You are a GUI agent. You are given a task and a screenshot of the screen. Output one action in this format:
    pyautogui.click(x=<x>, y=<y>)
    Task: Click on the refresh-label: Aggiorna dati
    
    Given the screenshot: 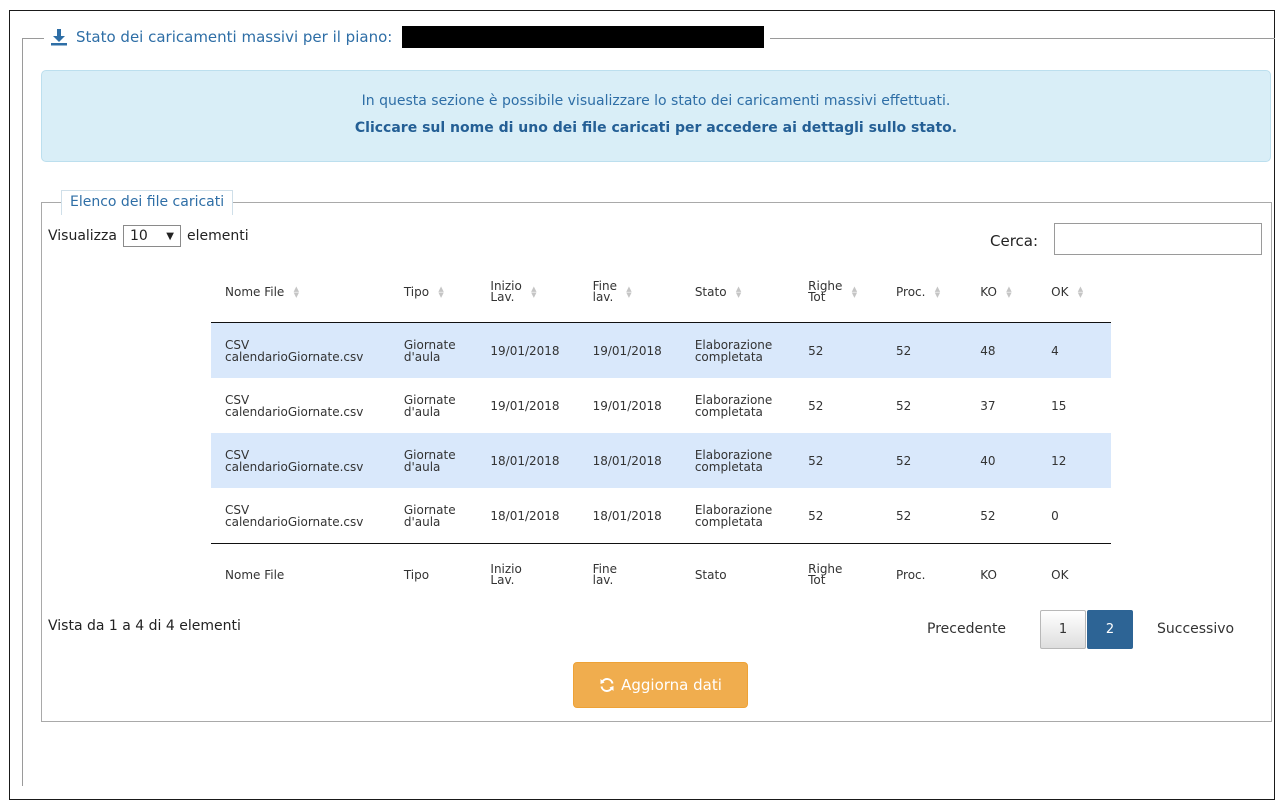 What is the action you would take?
    pyautogui.click(x=671, y=685)
    